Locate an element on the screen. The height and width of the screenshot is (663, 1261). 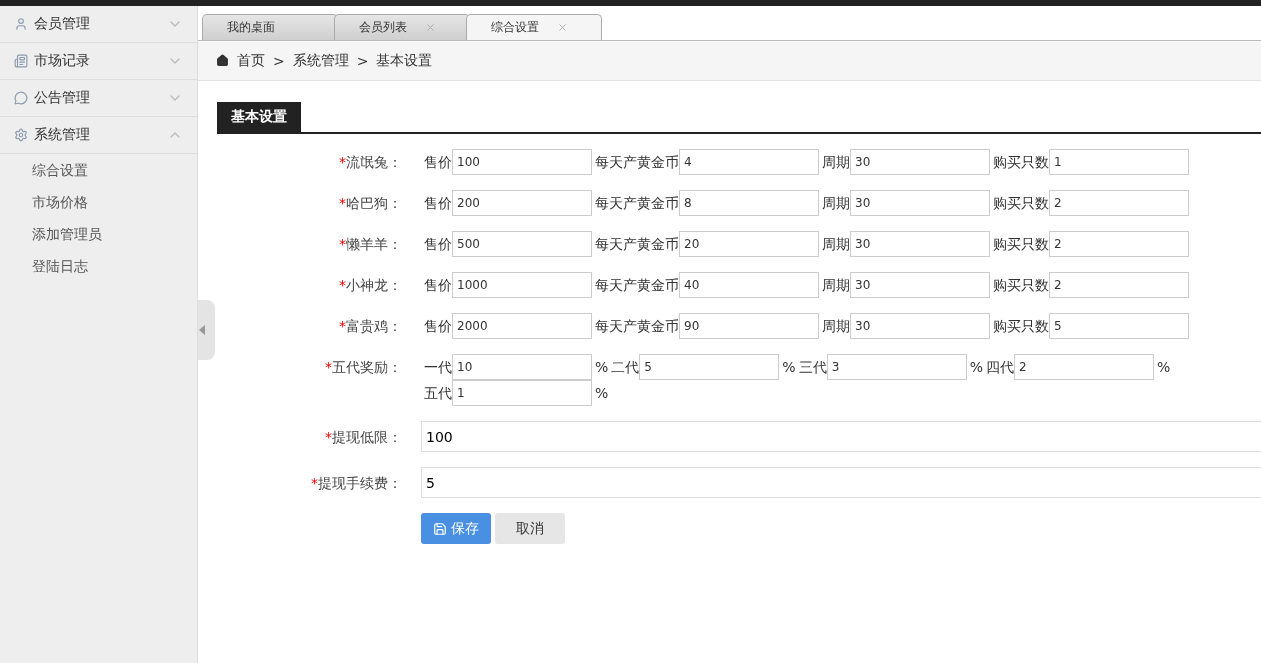
field-label: *小神龙： is located at coordinates (370, 285).